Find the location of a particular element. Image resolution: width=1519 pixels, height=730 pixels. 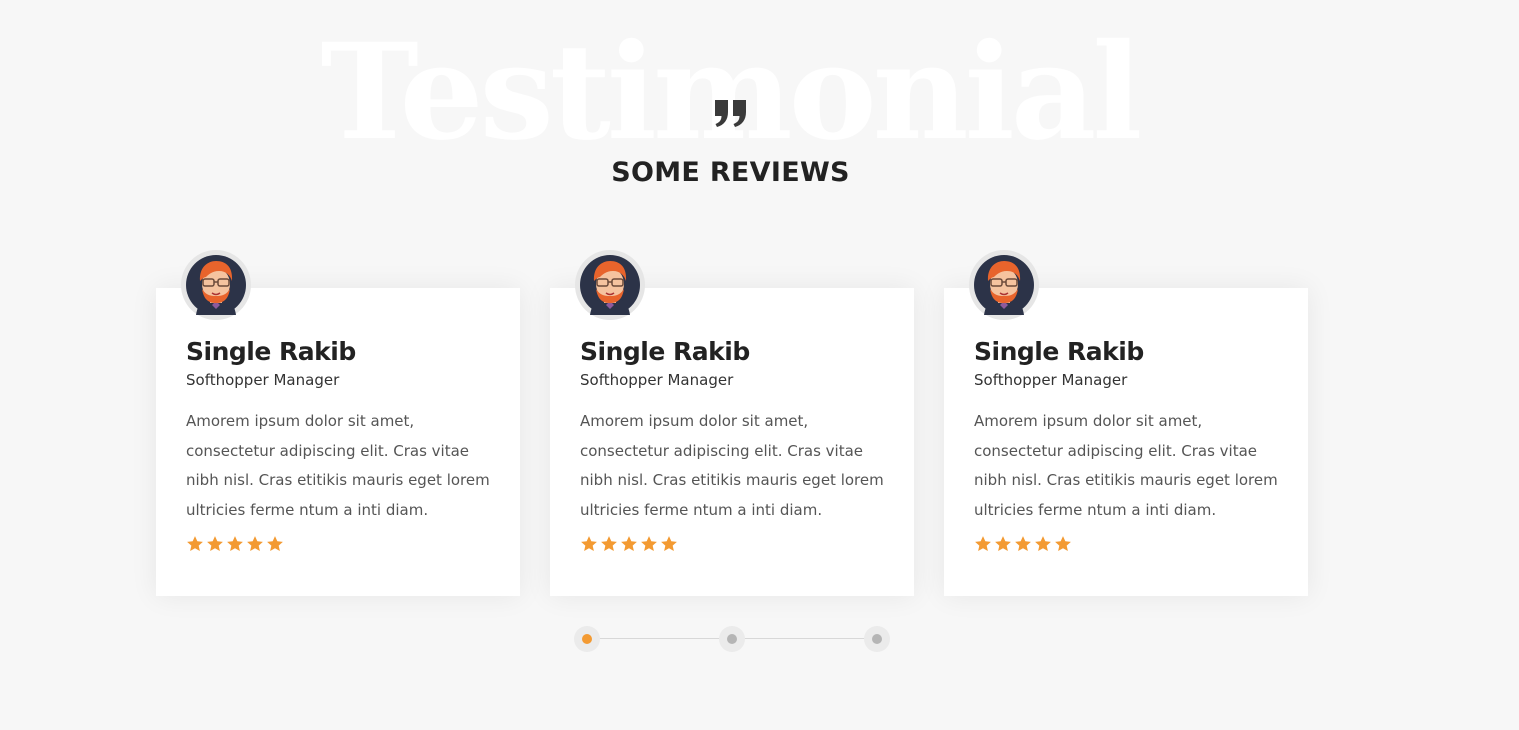

section-watermark: Testimonial is located at coordinates (731, 92).